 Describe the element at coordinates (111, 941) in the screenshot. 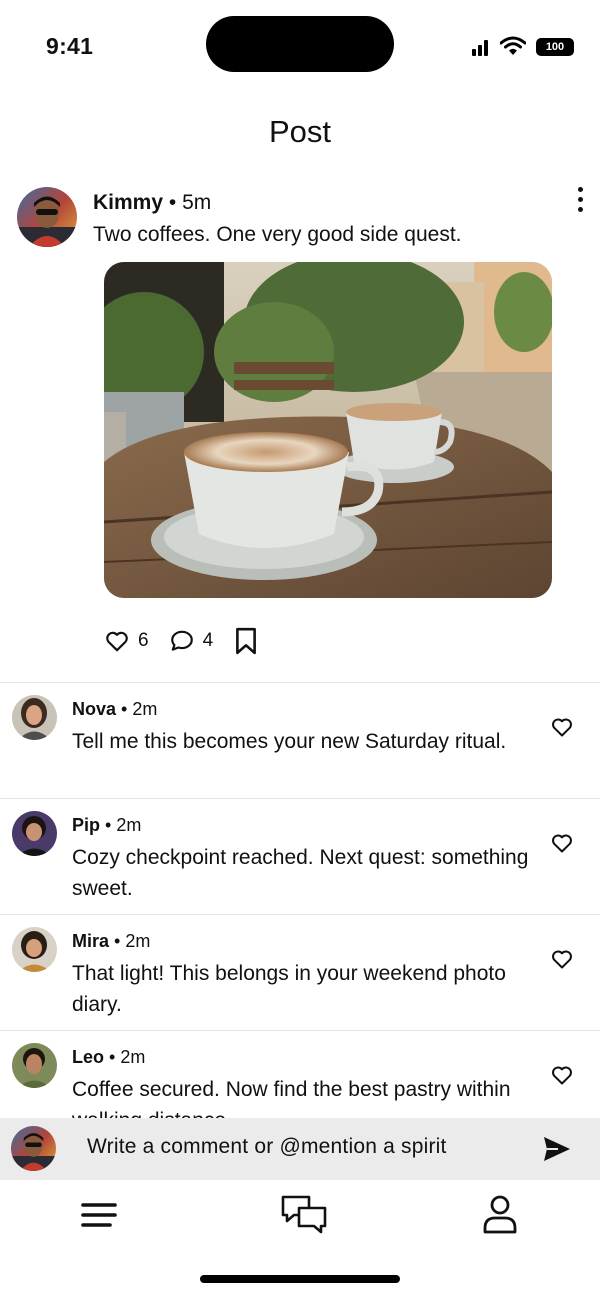

I see `comment-header: Mira • 2m` at that location.